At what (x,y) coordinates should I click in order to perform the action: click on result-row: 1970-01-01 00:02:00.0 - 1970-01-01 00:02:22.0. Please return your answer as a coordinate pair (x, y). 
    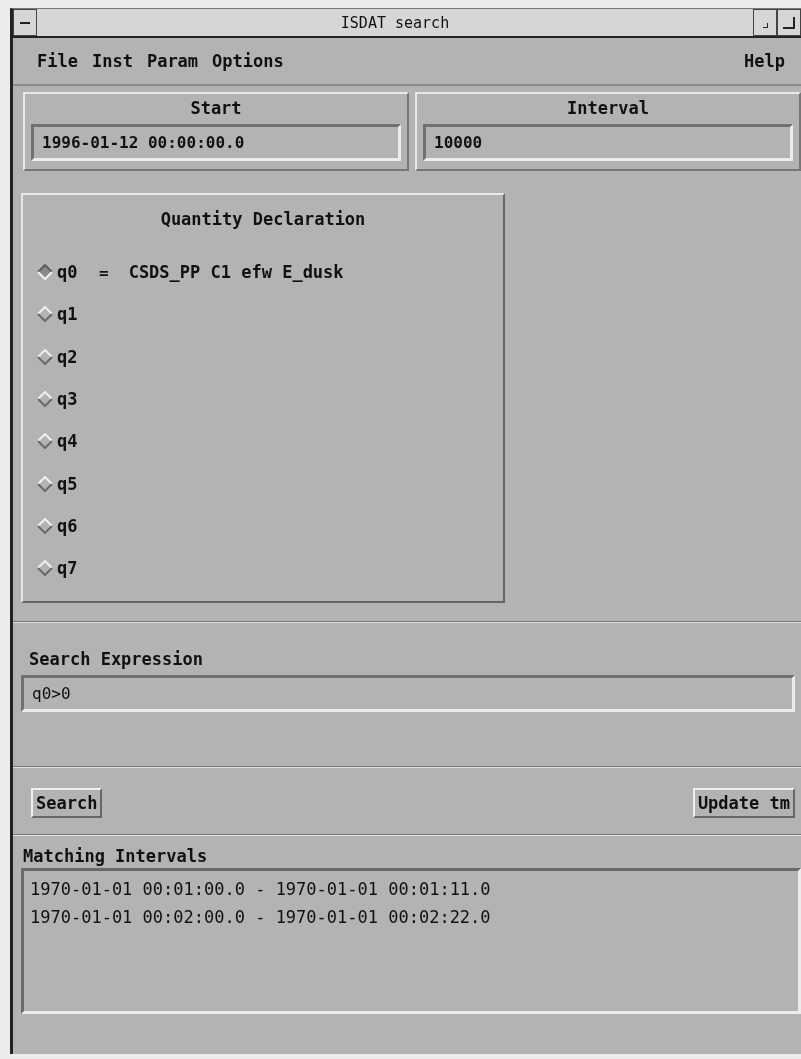
    Looking at the image, I should click on (411, 917).